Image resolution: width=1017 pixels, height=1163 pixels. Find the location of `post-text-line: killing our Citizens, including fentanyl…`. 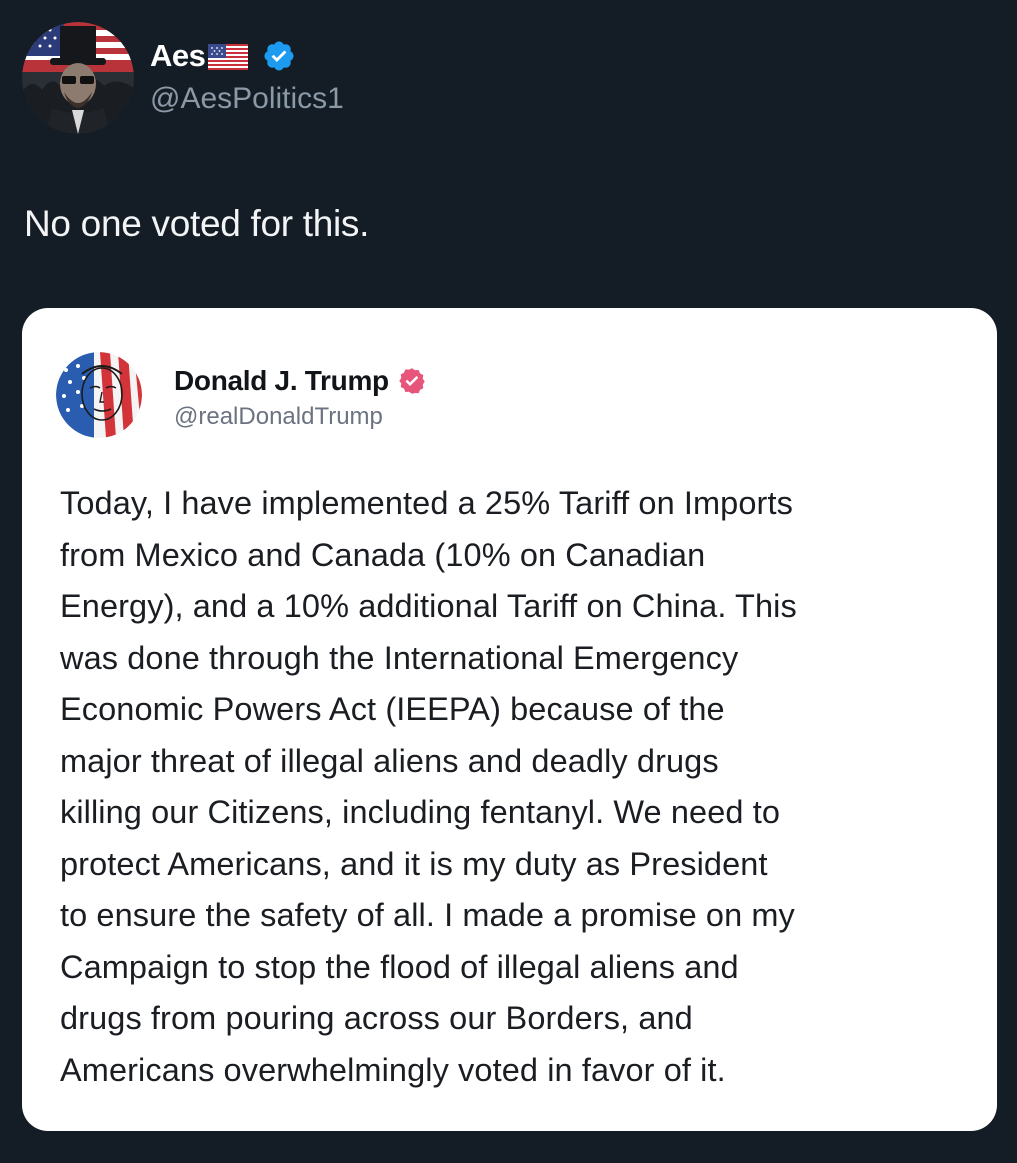

post-text-line: killing our Citizens, including fentanyl… is located at coordinates (420, 812).